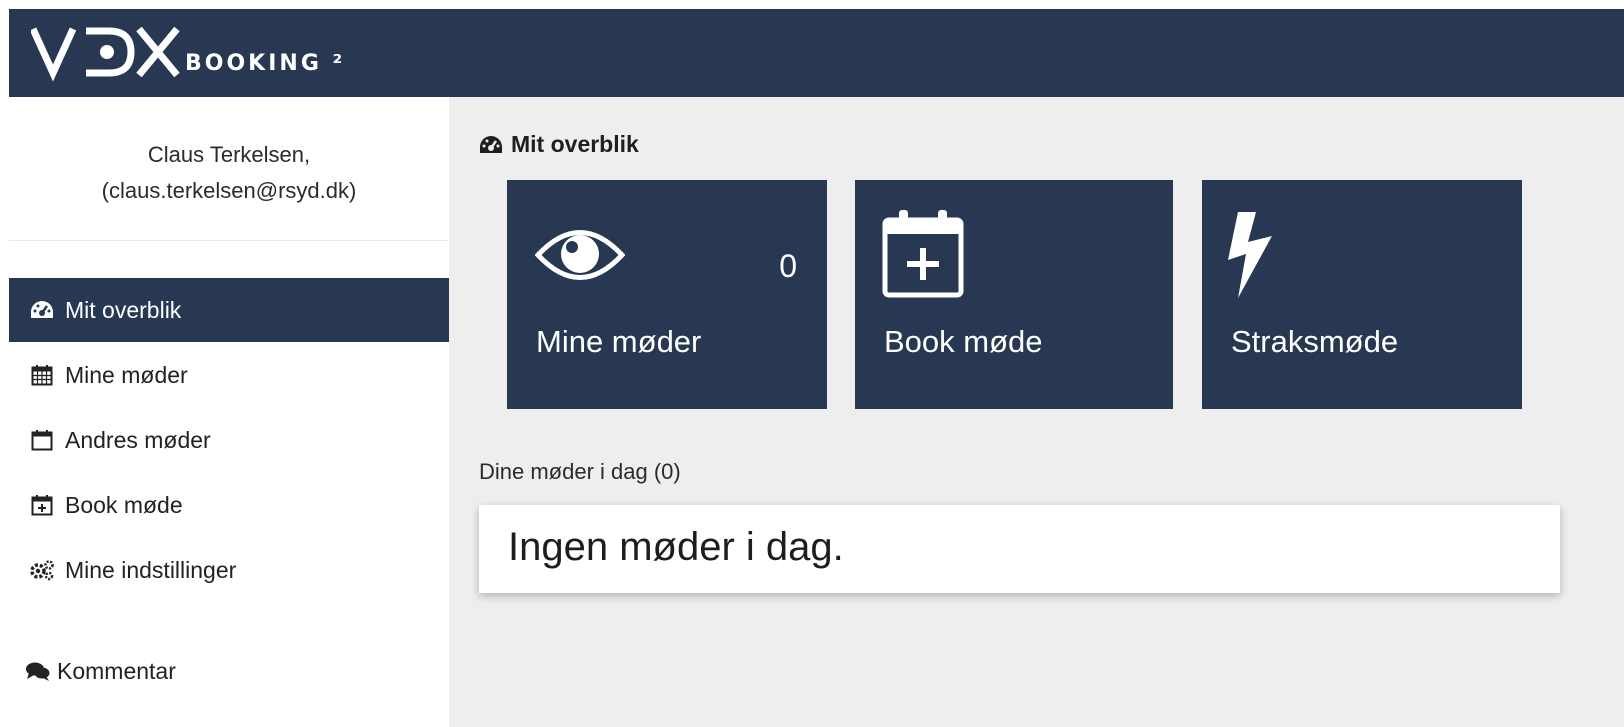 This screenshot has height=727, width=1624. Describe the element at coordinates (229, 154) in the screenshot. I see `user-name: Claus Terkelsen,` at that location.